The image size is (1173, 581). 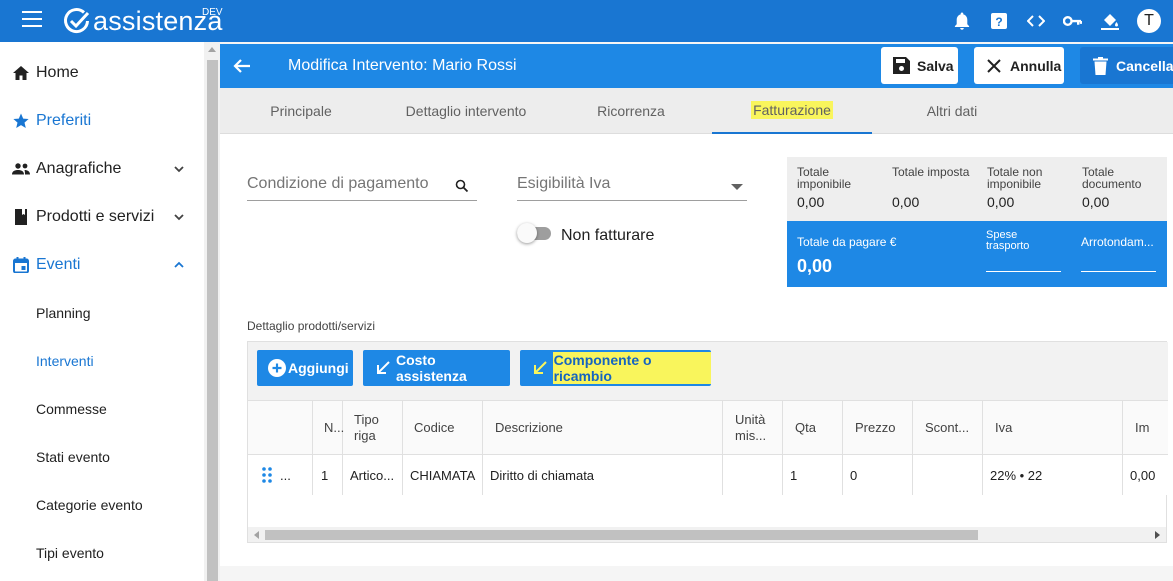 What do you see at coordinates (431, 368) in the screenshot?
I see `assistance-cost-label: Costo assistenza` at bounding box center [431, 368].